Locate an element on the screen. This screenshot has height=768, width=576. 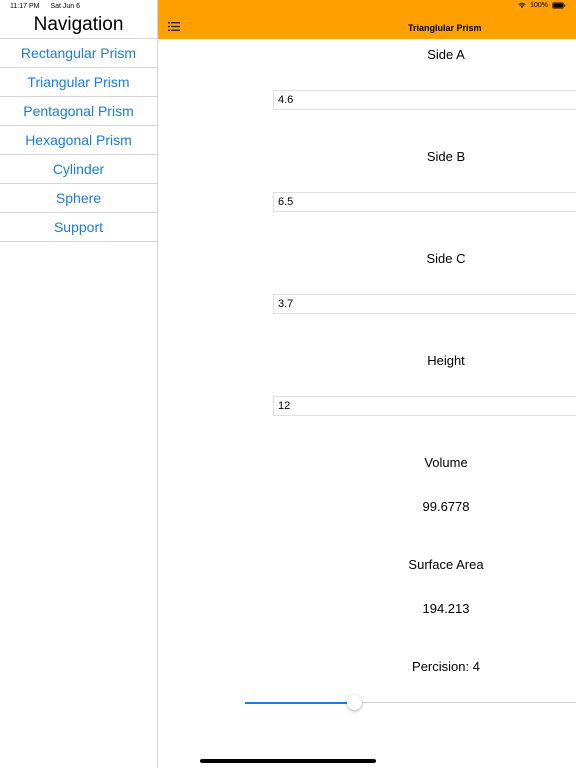
sidebar-item-pentagonal-prism: Pentagonal Prism is located at coordinates (78, 111).